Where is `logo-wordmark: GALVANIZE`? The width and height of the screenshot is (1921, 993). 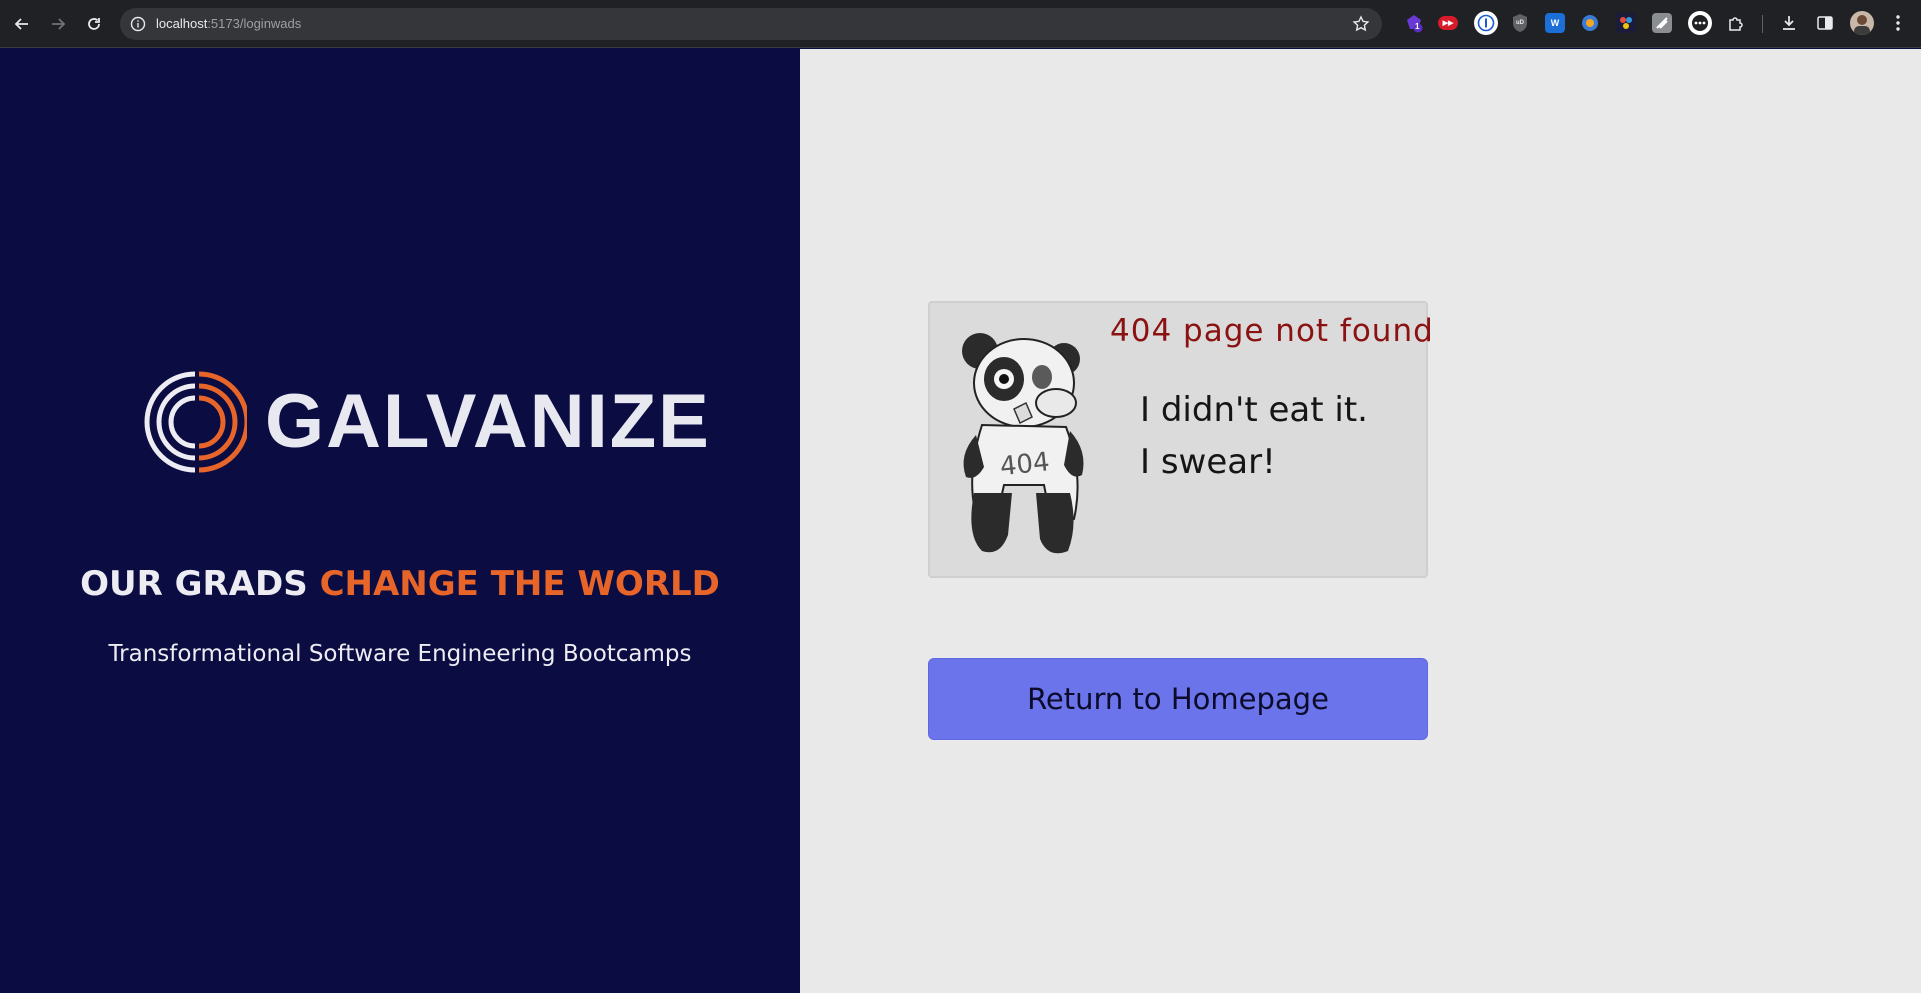
logo-wordmark: GALVANIZE is located at coordinates (488, 421).